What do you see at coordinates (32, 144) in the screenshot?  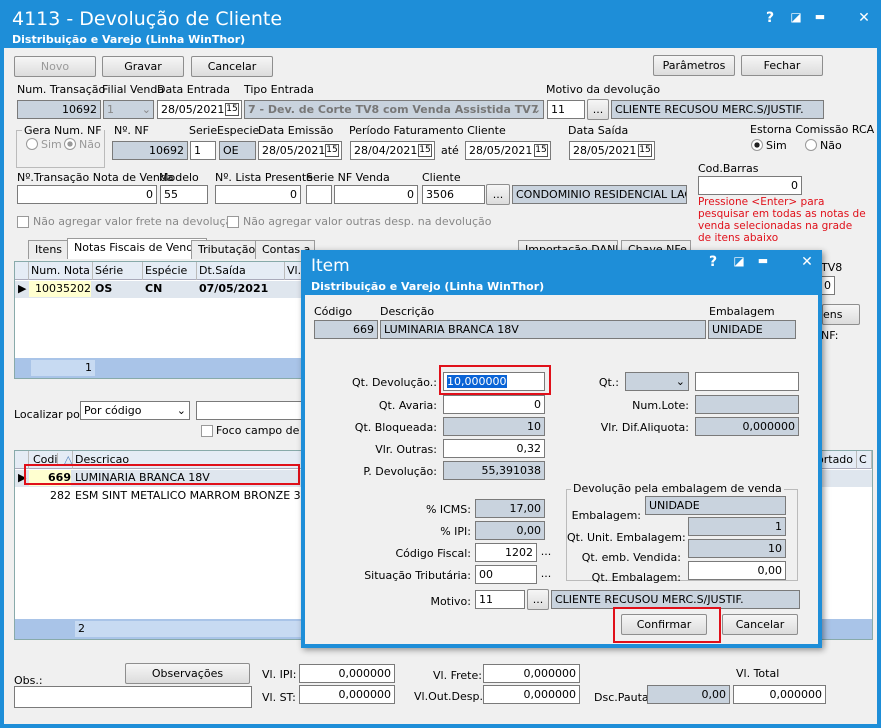 I see `gera-sim-radio` at bounding box center [32, 144].